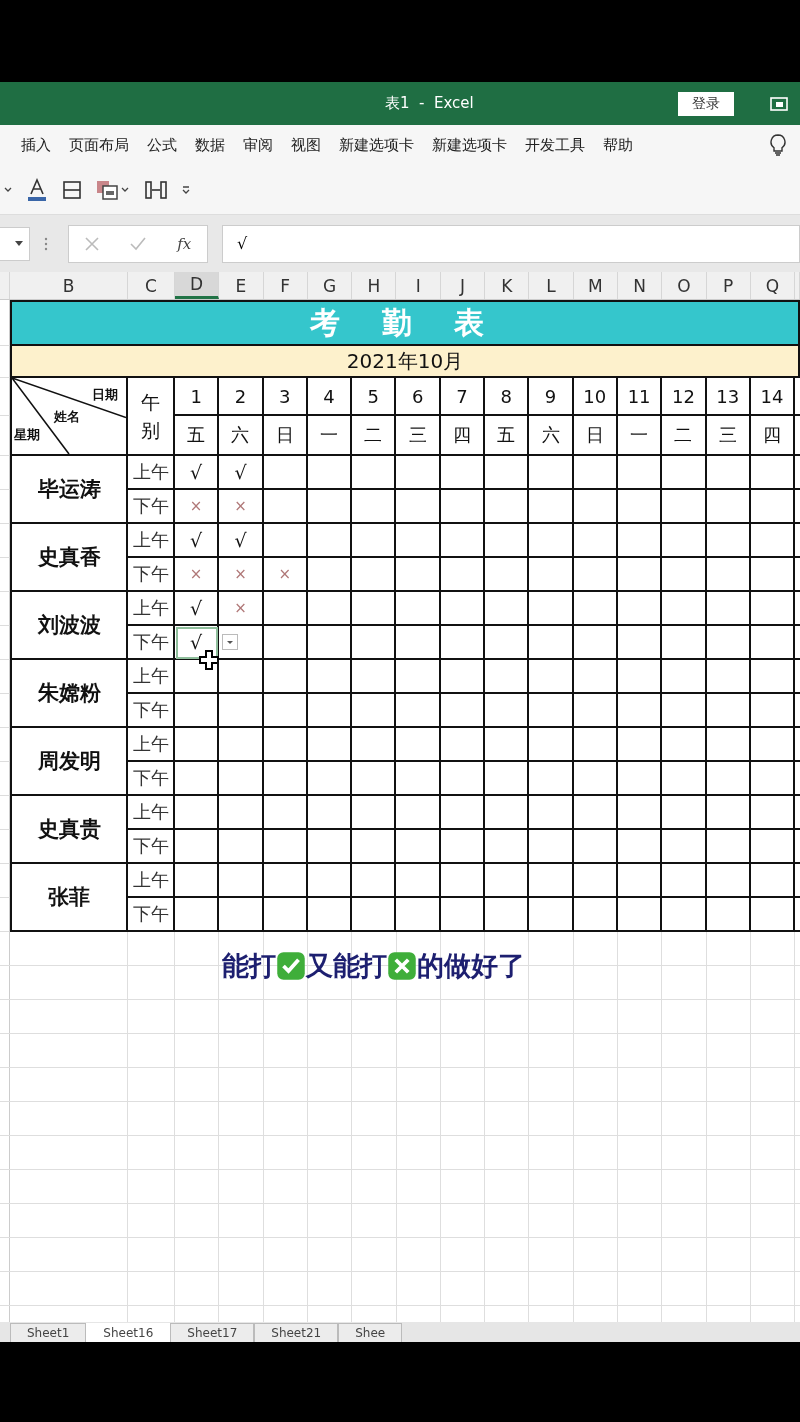 Image resolution: width=800 pixels, height=1422 pixels. Describe the element at coordinates (306, 145) in the screenshot. I see `ribbon-tab: 视图` at that location.